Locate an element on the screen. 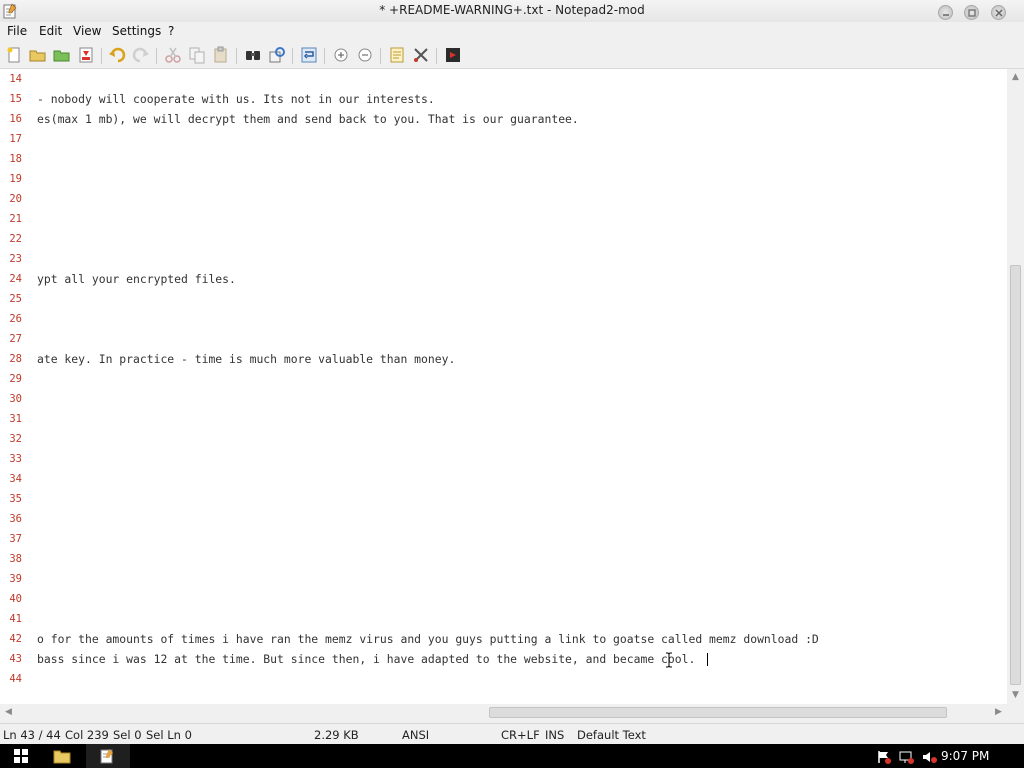  menu-help: ? is located at coordinates (171, 31).